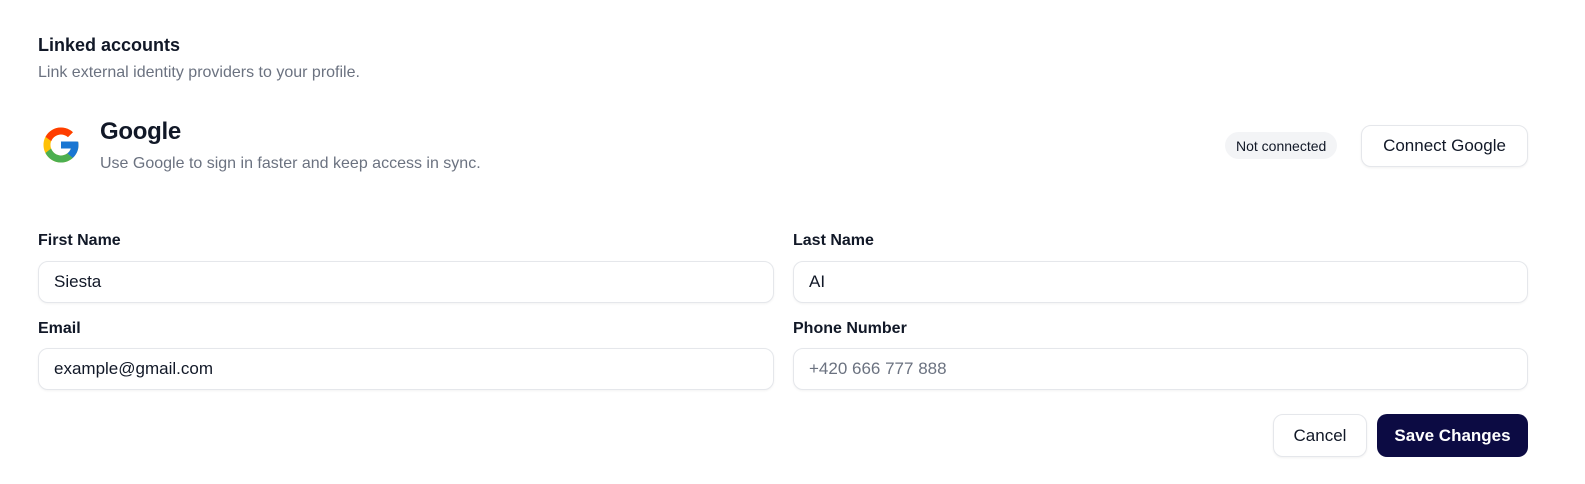 The image size is (1585, 484). What do you see at coordinates (1452, 435) in the screenshot?
I see `save-changes-button: Save Changes` at bounding box center [1452, 435].